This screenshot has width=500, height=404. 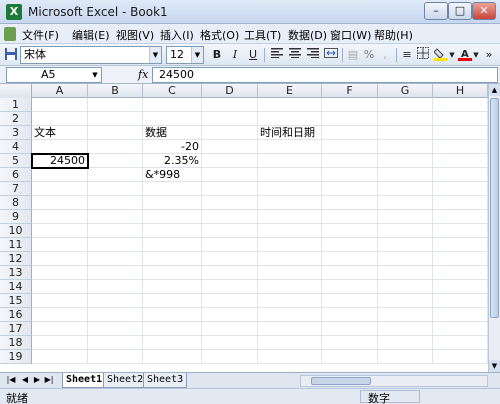 What do you see at coordinates (290, 175) in the screenshot?
I see `cell-e6` at bounding box center [290, 175].